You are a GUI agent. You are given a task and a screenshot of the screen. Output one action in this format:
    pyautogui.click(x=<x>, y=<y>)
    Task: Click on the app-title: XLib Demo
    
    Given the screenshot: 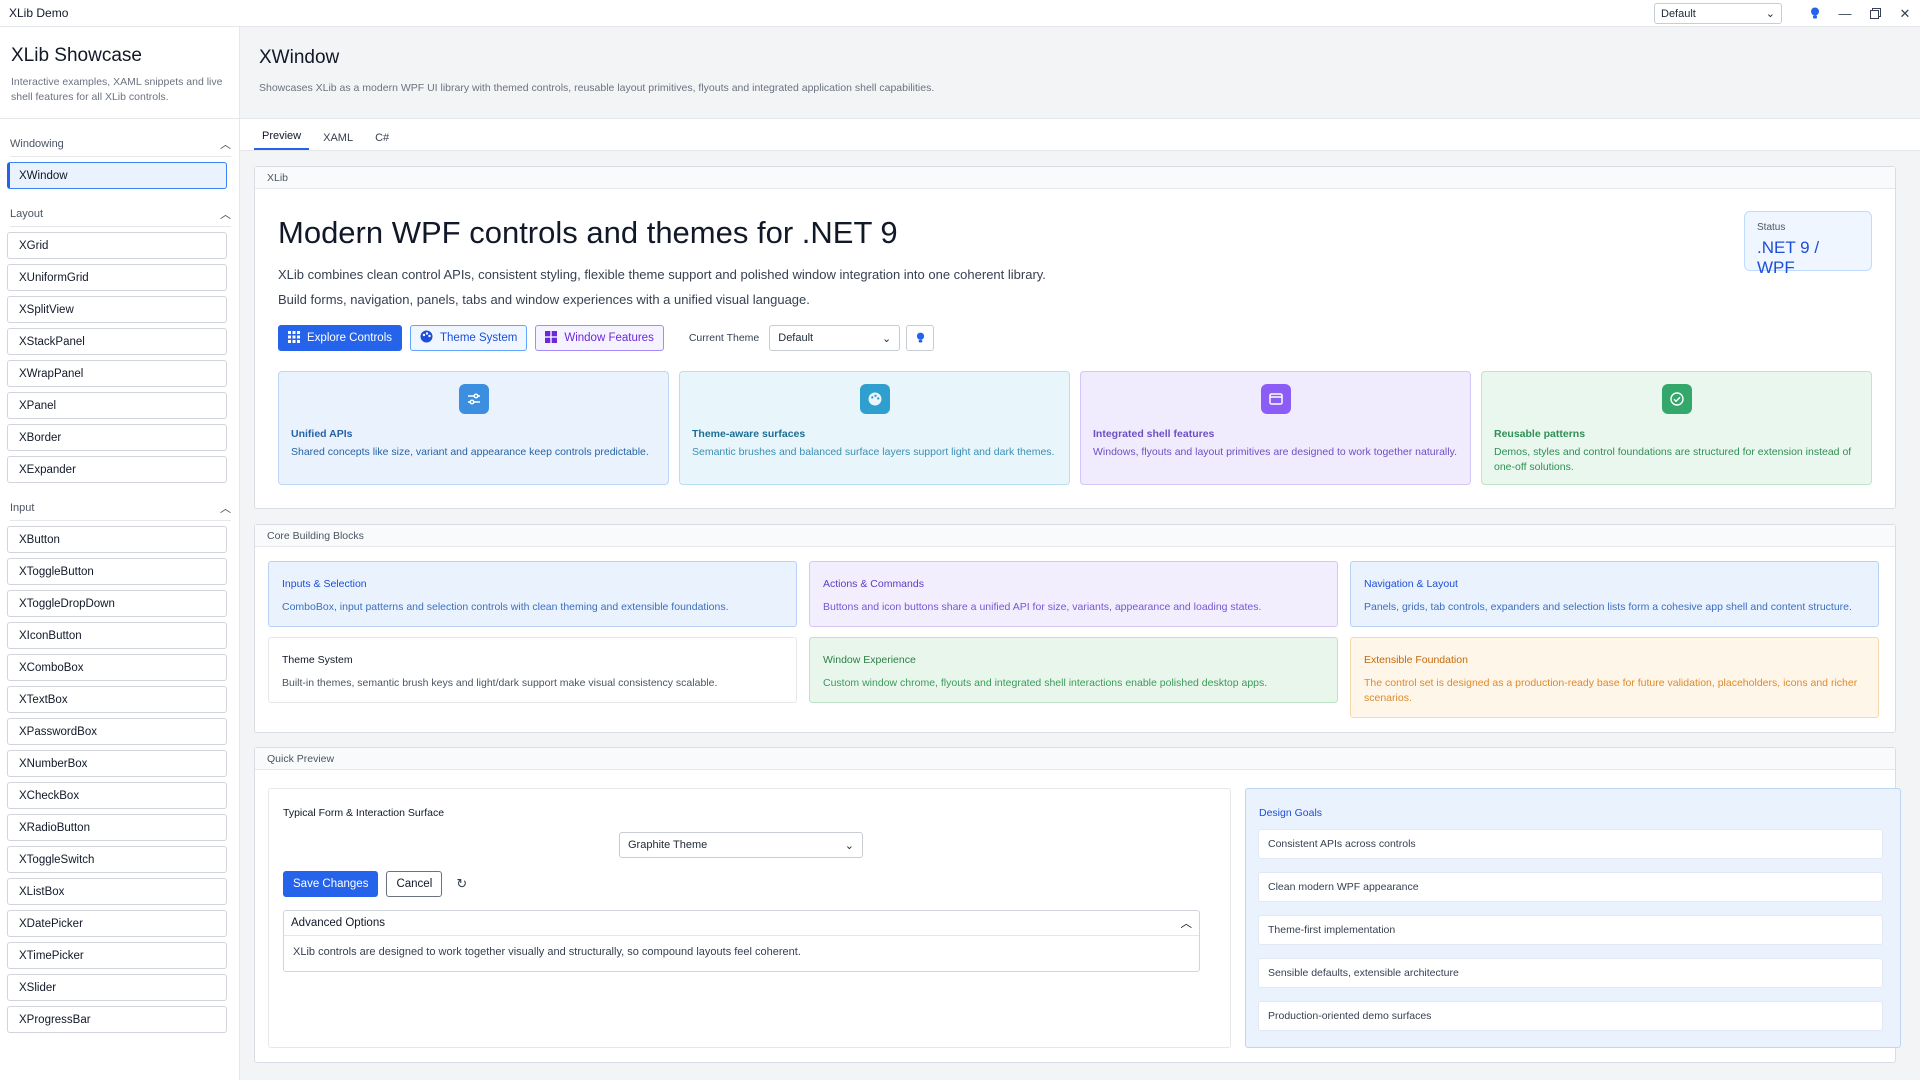 What is the action you would take?
    pyautogui.click(x=39, y=13)
    